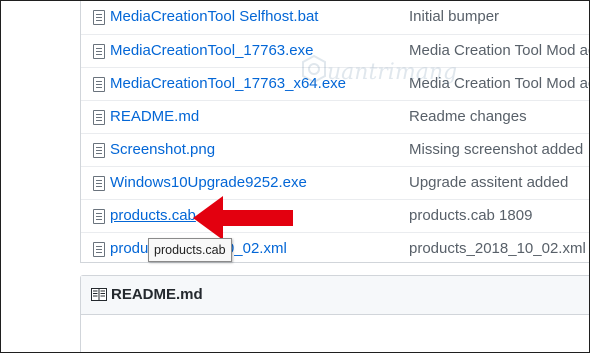 The width and height of the screenshot is (590, 353). I want to click on red-arrow-icon, so click(243, 218).